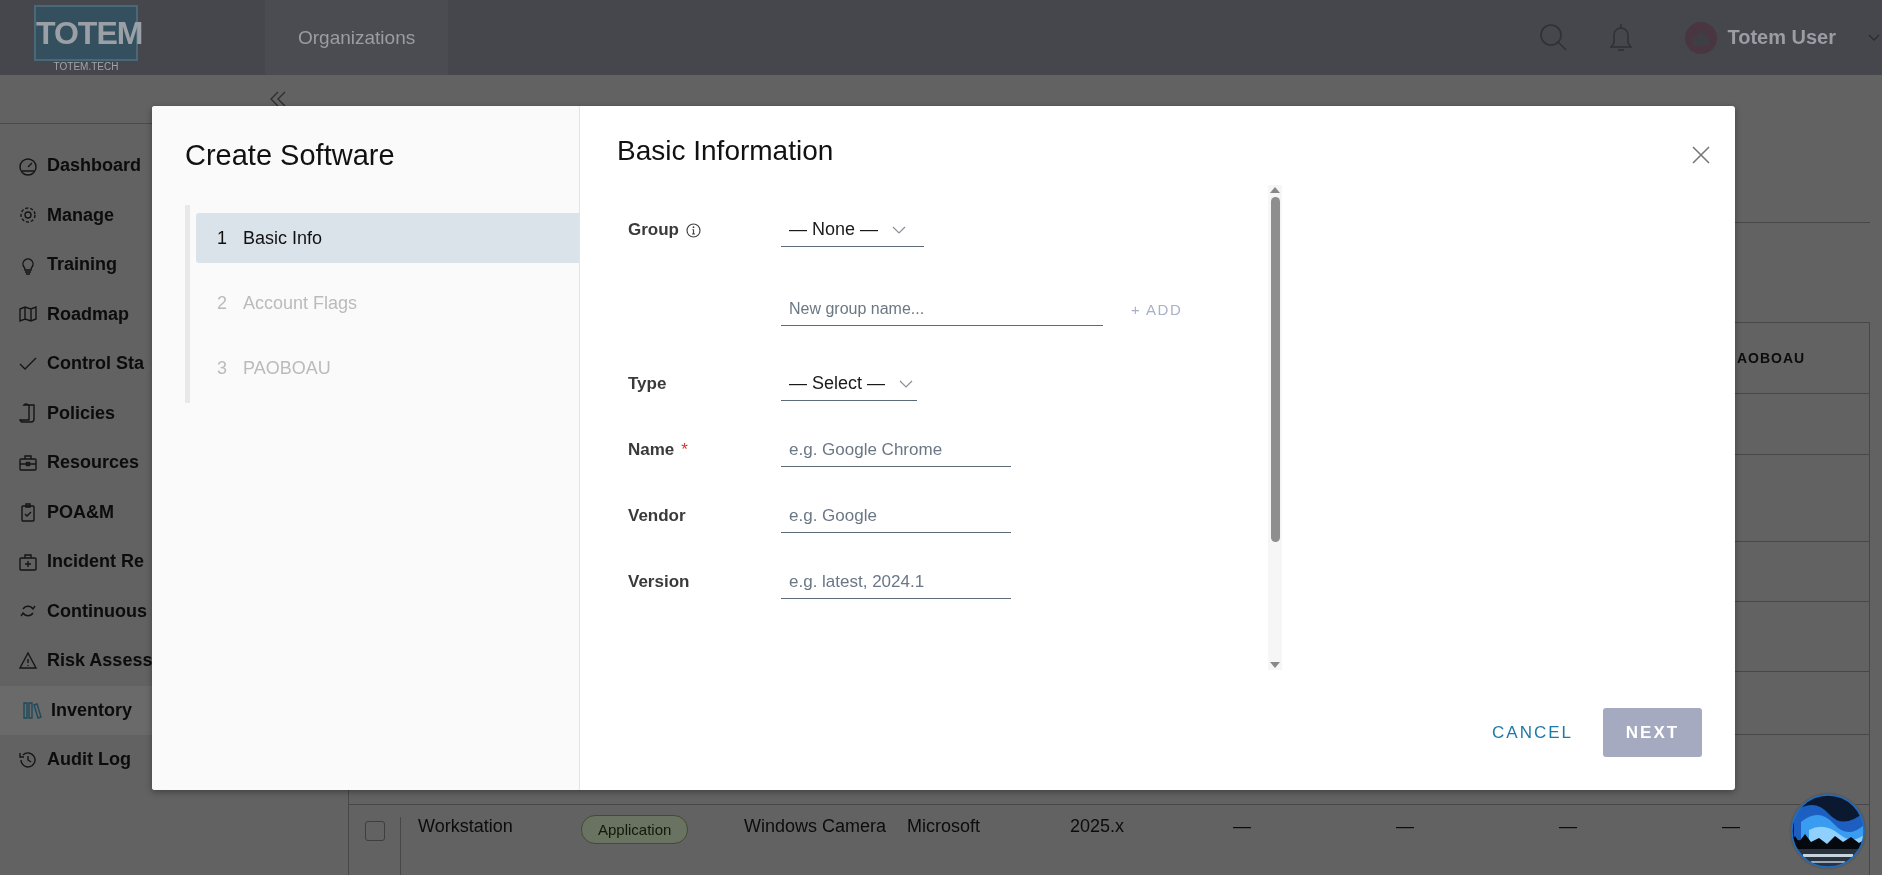 This screenshot has width=1882, height=875. Describe the element at coordinates (635, 829) in the screenshot. I see `type-tag: Application` at that location.